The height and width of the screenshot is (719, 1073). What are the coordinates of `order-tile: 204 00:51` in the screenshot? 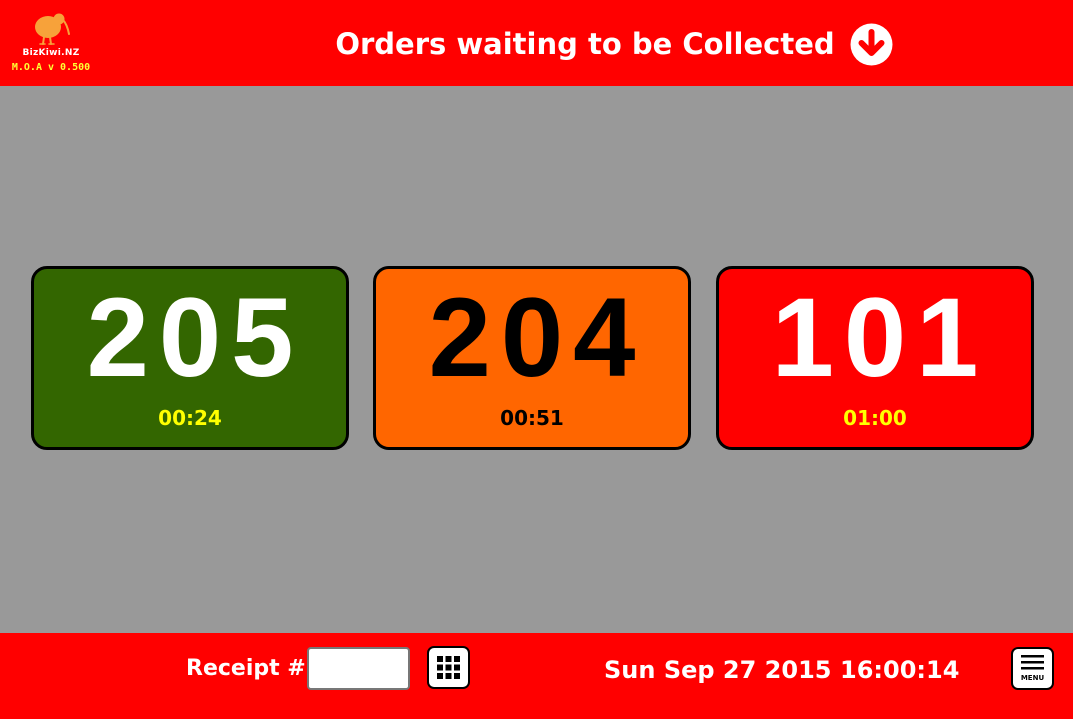 It's located at (532, 358).